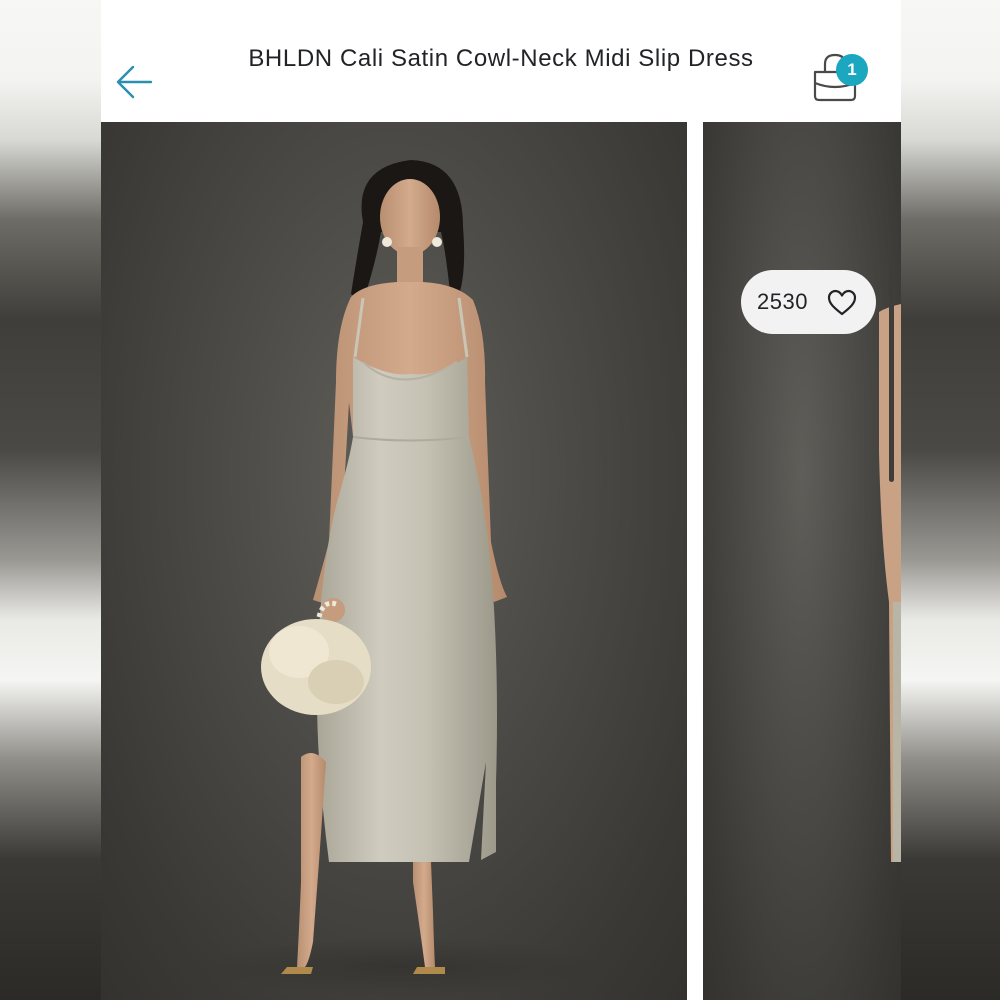 The height and width of the screenshot is (1000, 1000). What do you see at coordinates (949, 500) in the screenshot?
I see `blurred-backdrop-right` at bounding box center [949, 500].